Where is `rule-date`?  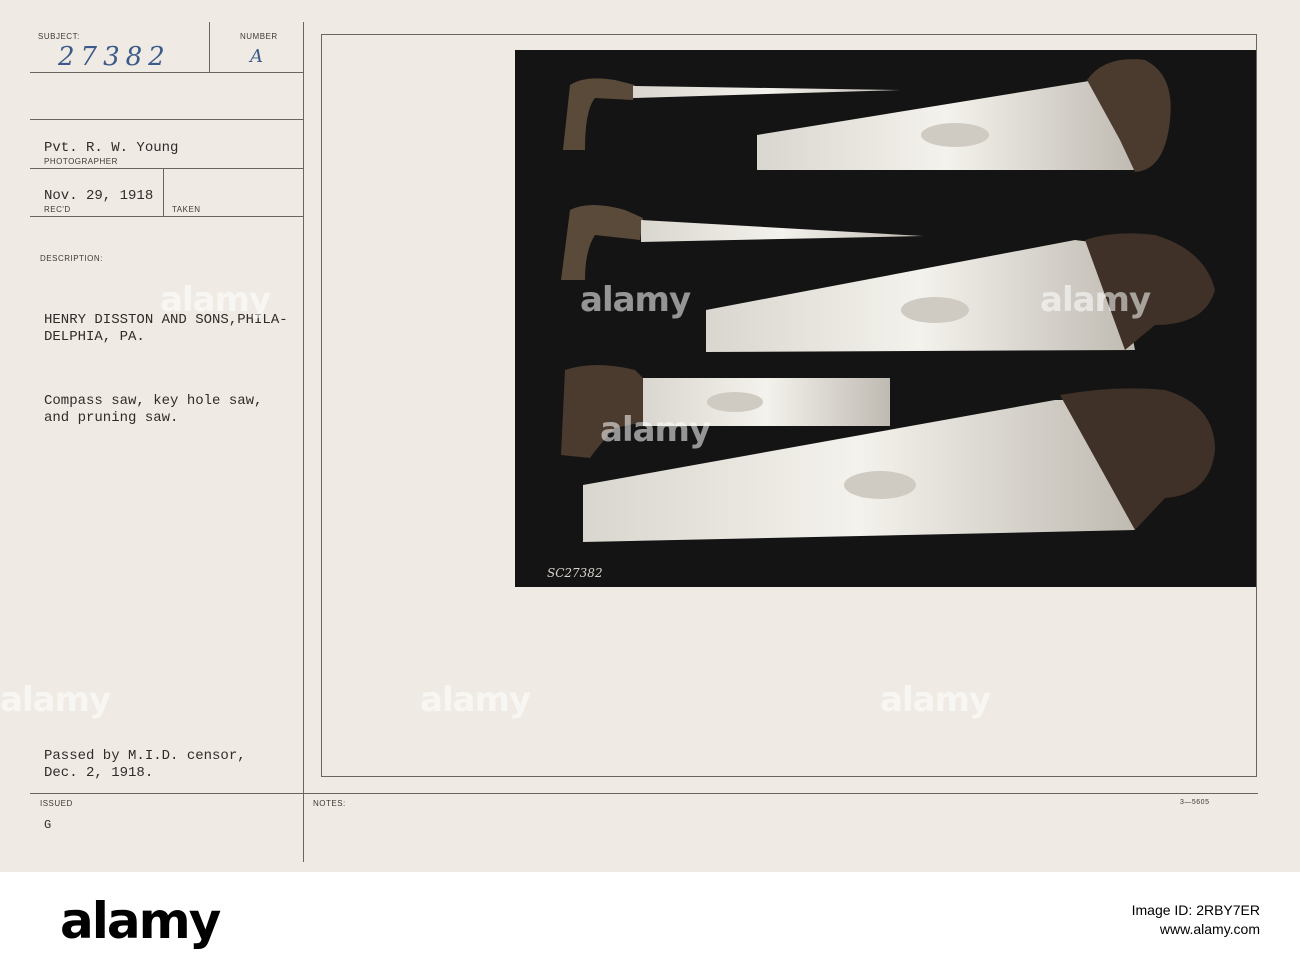 rule-date is located at coordinates (166, 216).